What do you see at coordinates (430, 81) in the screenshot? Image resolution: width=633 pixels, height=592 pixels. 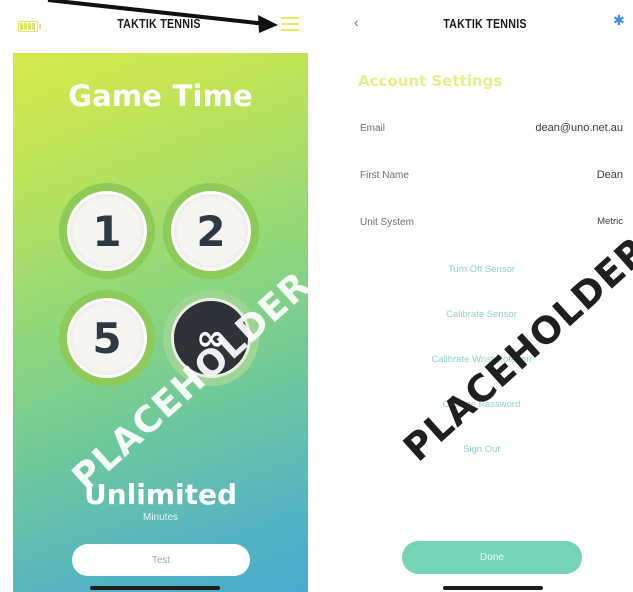 I see `section-title: Account Settings` at bounding box center [430, 81].